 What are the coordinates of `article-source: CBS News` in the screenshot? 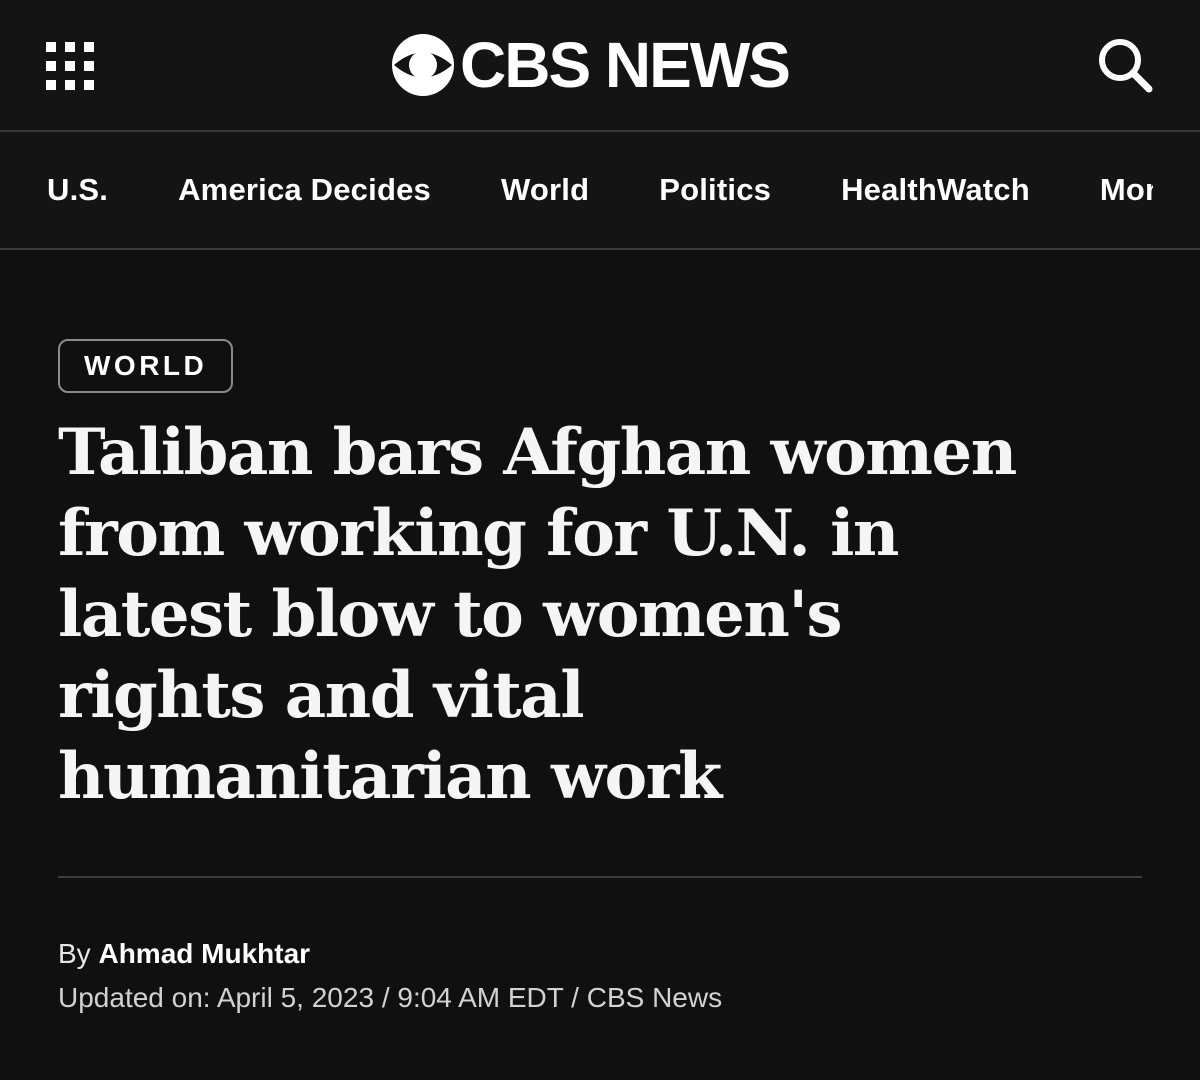 It's located at (654, 997).